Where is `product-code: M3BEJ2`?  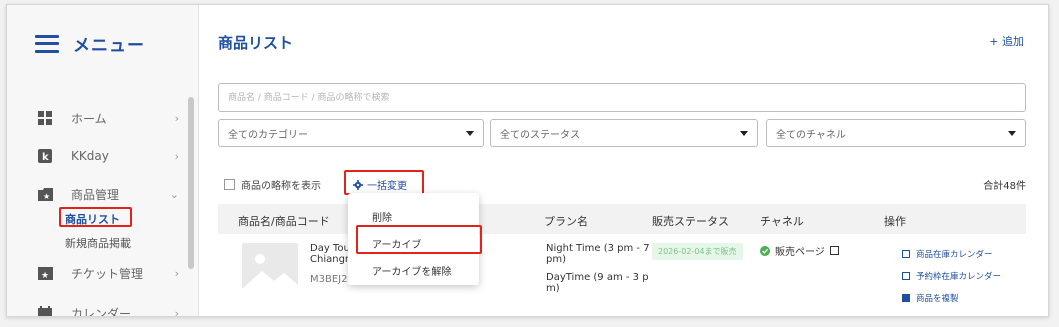
product-code: M3BEJ2 is located at coordinates (329, 279).